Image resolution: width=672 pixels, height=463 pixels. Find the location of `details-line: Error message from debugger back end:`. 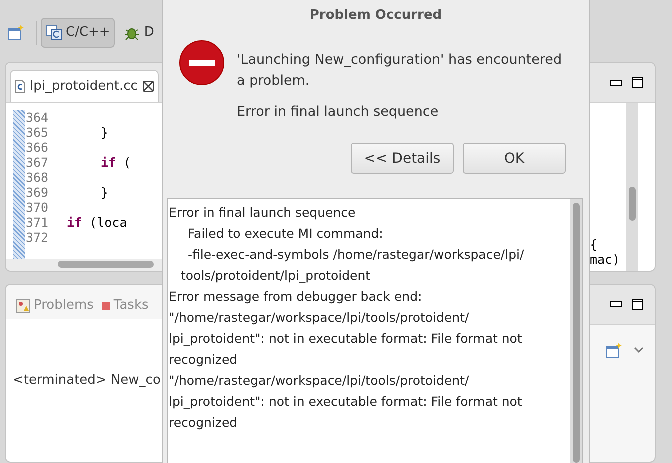

details-line: Error message from debugger back end: is located at coordinates (296, 297).